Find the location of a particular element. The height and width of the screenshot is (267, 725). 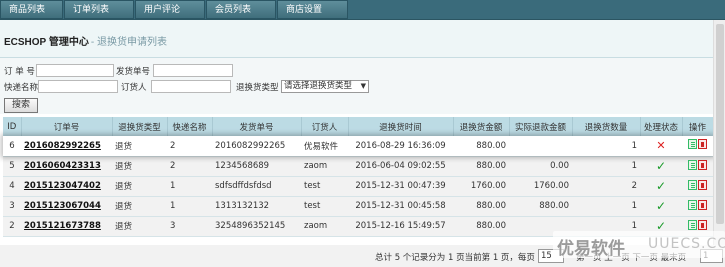

tab-shop-settings: 商店设置 is located at coordinates (312, 9).